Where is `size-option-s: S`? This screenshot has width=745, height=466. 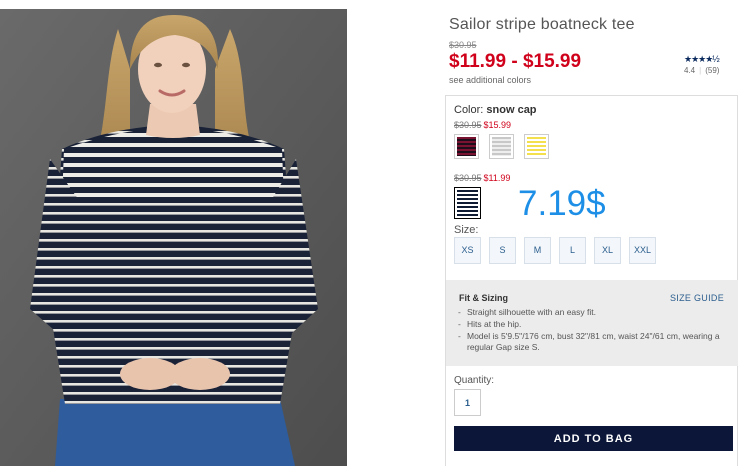 size-option-s: S is located at coordinates (502, 250).